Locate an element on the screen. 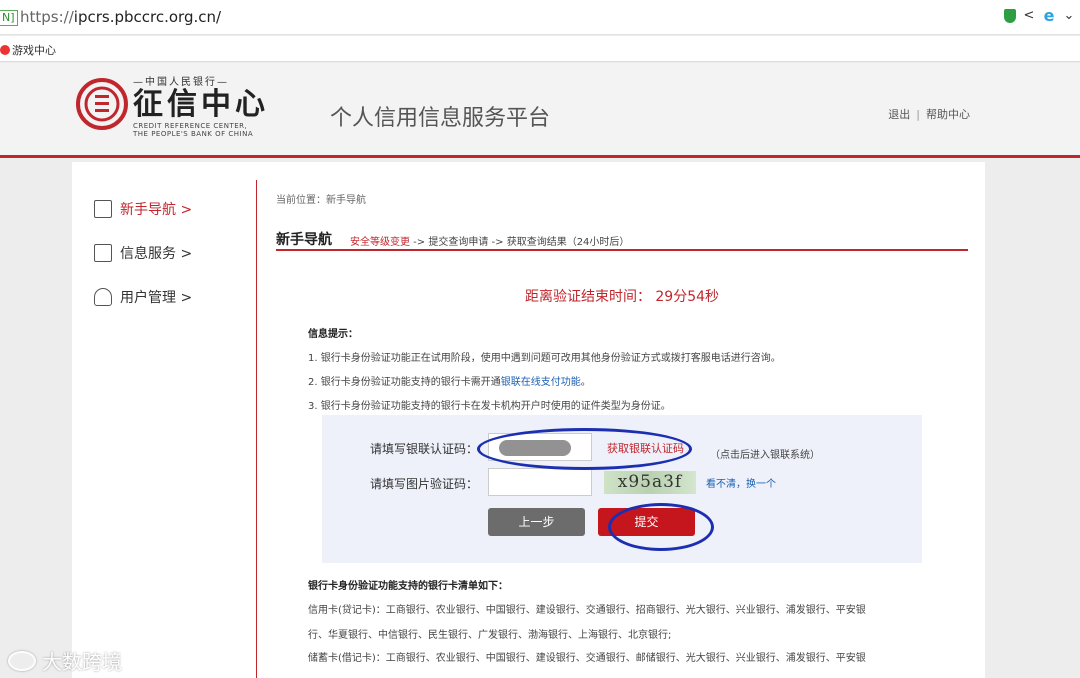 This screenshot has height=678, width=1080. unionpay-code-label: 请填写银联认证码： is located at coordinates (424, 449).